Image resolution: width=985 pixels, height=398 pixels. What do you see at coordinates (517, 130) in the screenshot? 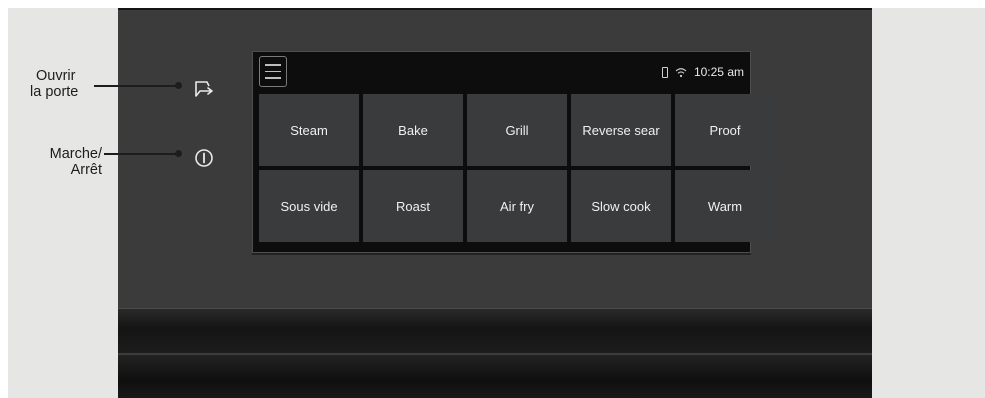
I see `mode-tile-grill: Grill` at bounding box center [517, 130].